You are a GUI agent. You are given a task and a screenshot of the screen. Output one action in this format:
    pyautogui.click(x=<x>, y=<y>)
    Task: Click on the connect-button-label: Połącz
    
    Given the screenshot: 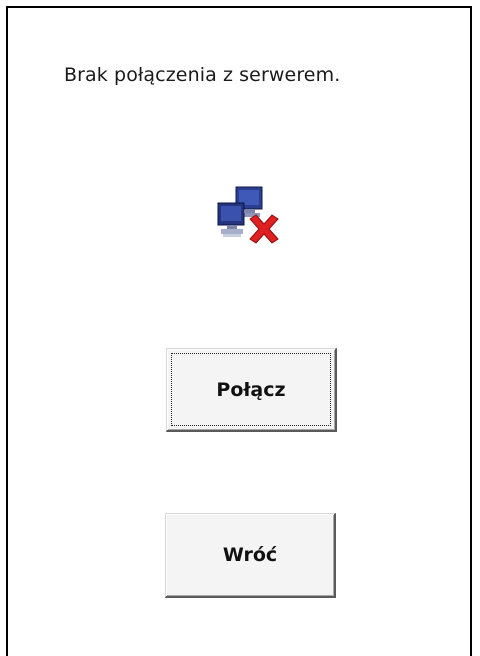 What is the action you would take?
    pyautogui.click(x=251, y=389)
    